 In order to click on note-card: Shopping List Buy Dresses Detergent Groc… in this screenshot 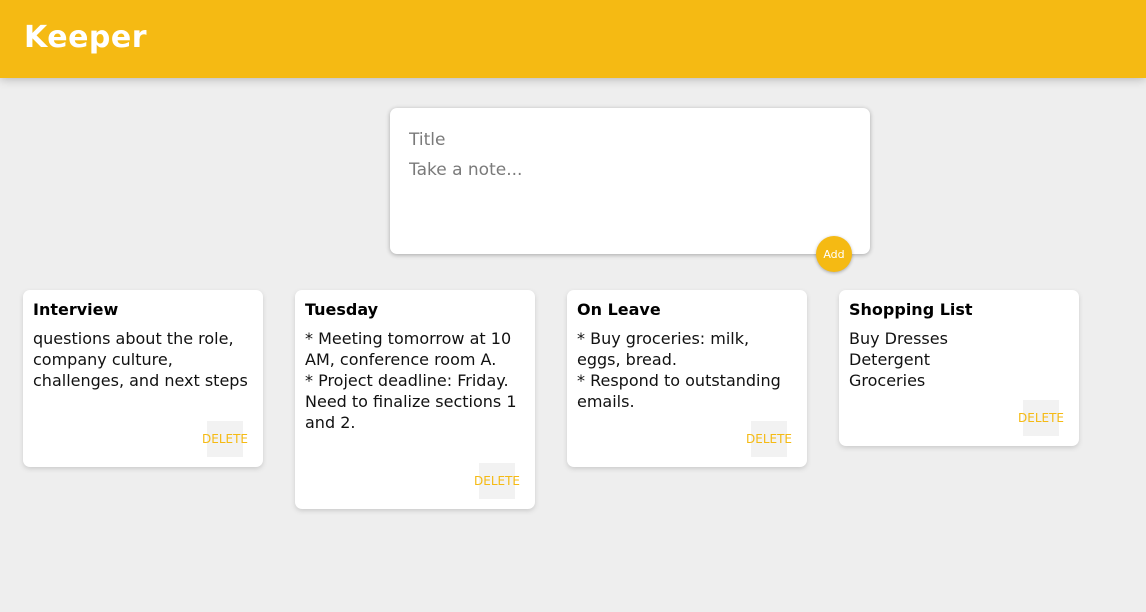, I will do `click(959, 368)`.